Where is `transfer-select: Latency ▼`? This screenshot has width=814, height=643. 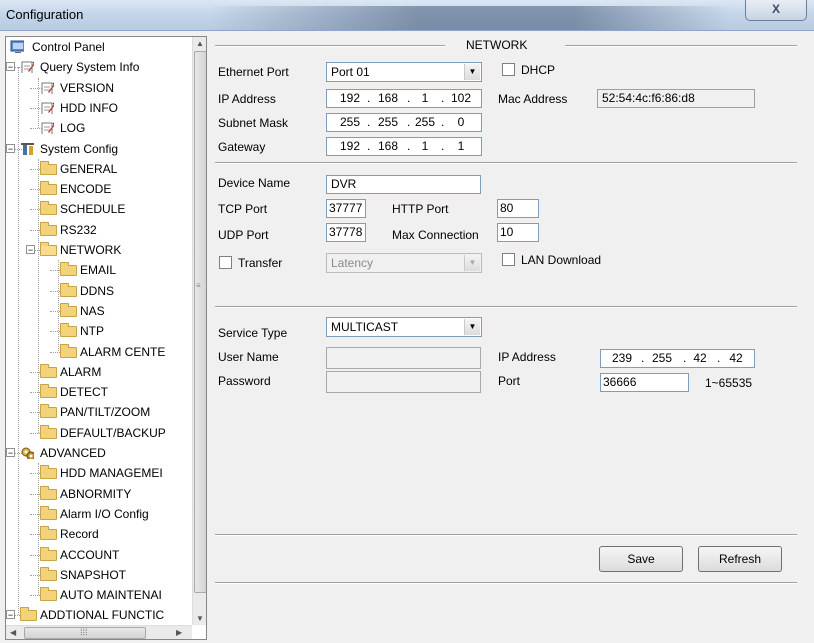 transfer-select: Latency ▼ is located at coordinates (404, 263).